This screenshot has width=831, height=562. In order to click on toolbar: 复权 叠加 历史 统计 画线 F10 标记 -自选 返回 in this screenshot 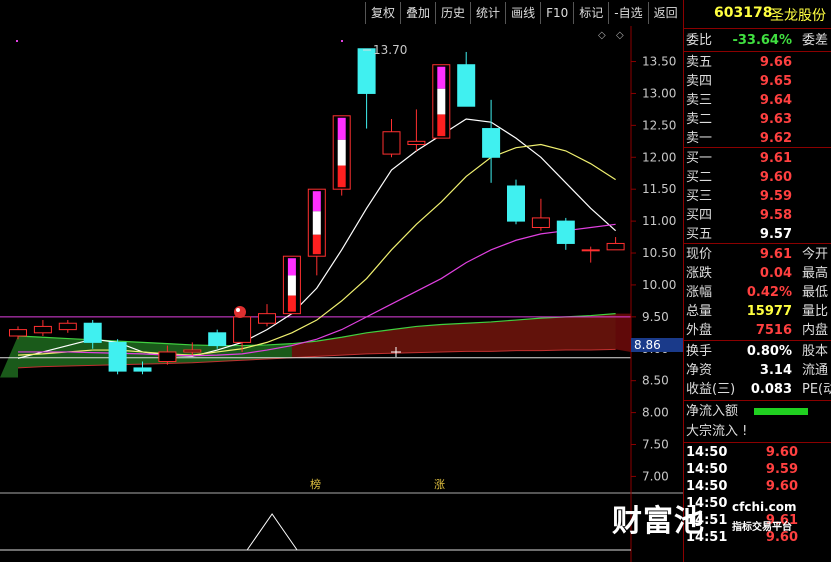, I will do `click(524, 13)`.